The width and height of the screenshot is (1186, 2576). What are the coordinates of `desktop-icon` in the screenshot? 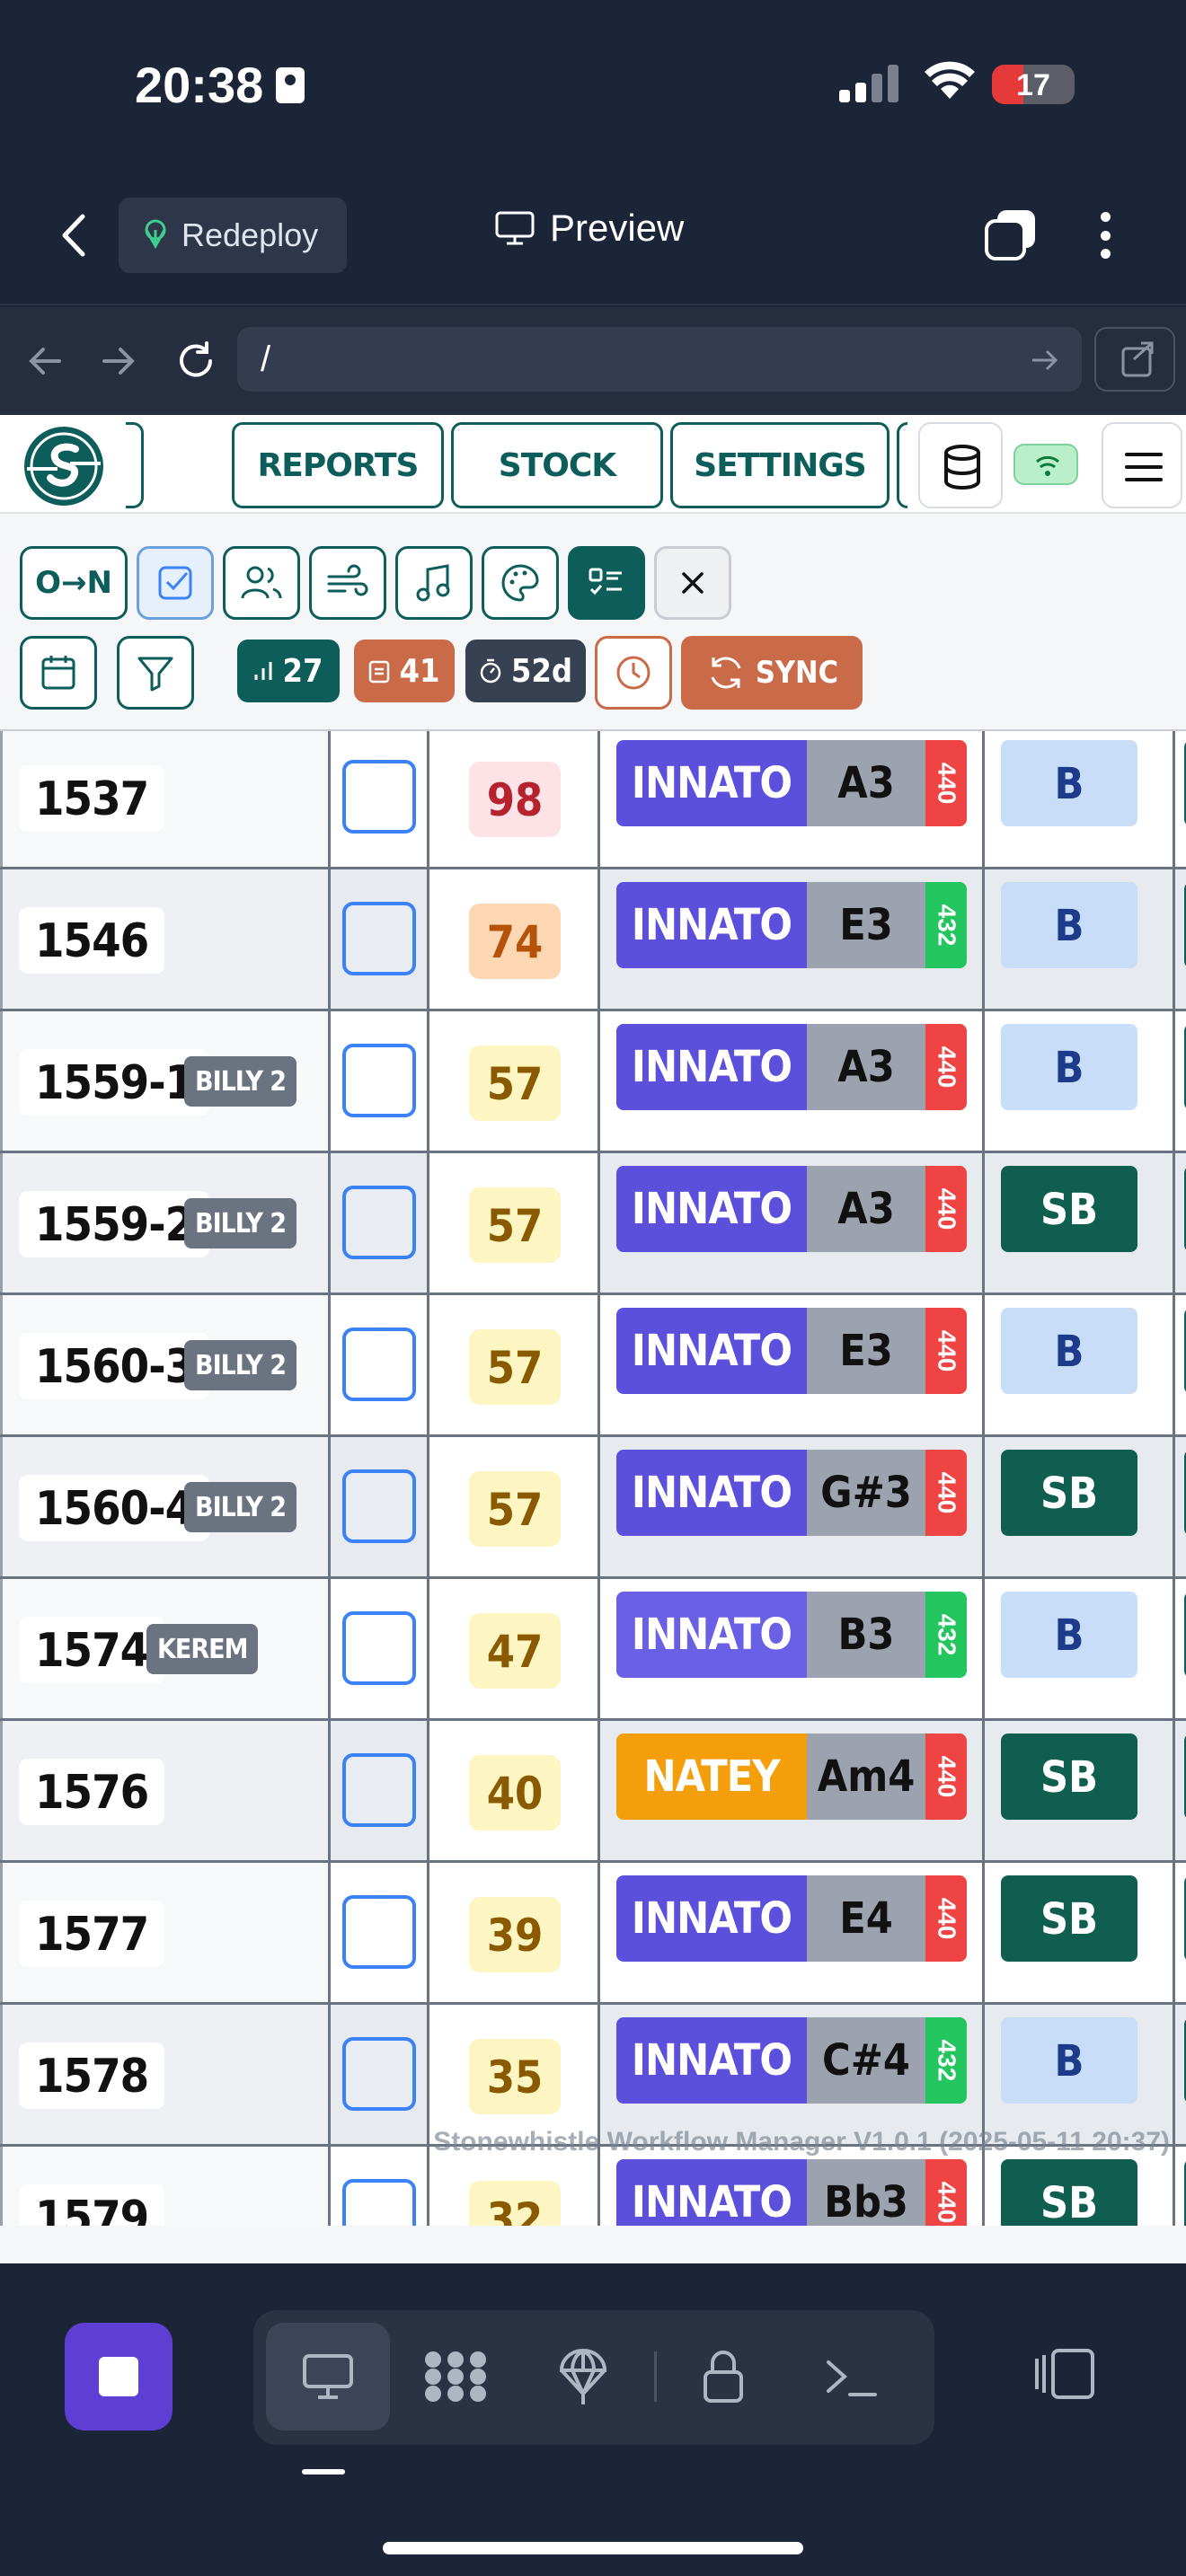 It's located at (328, 2376).